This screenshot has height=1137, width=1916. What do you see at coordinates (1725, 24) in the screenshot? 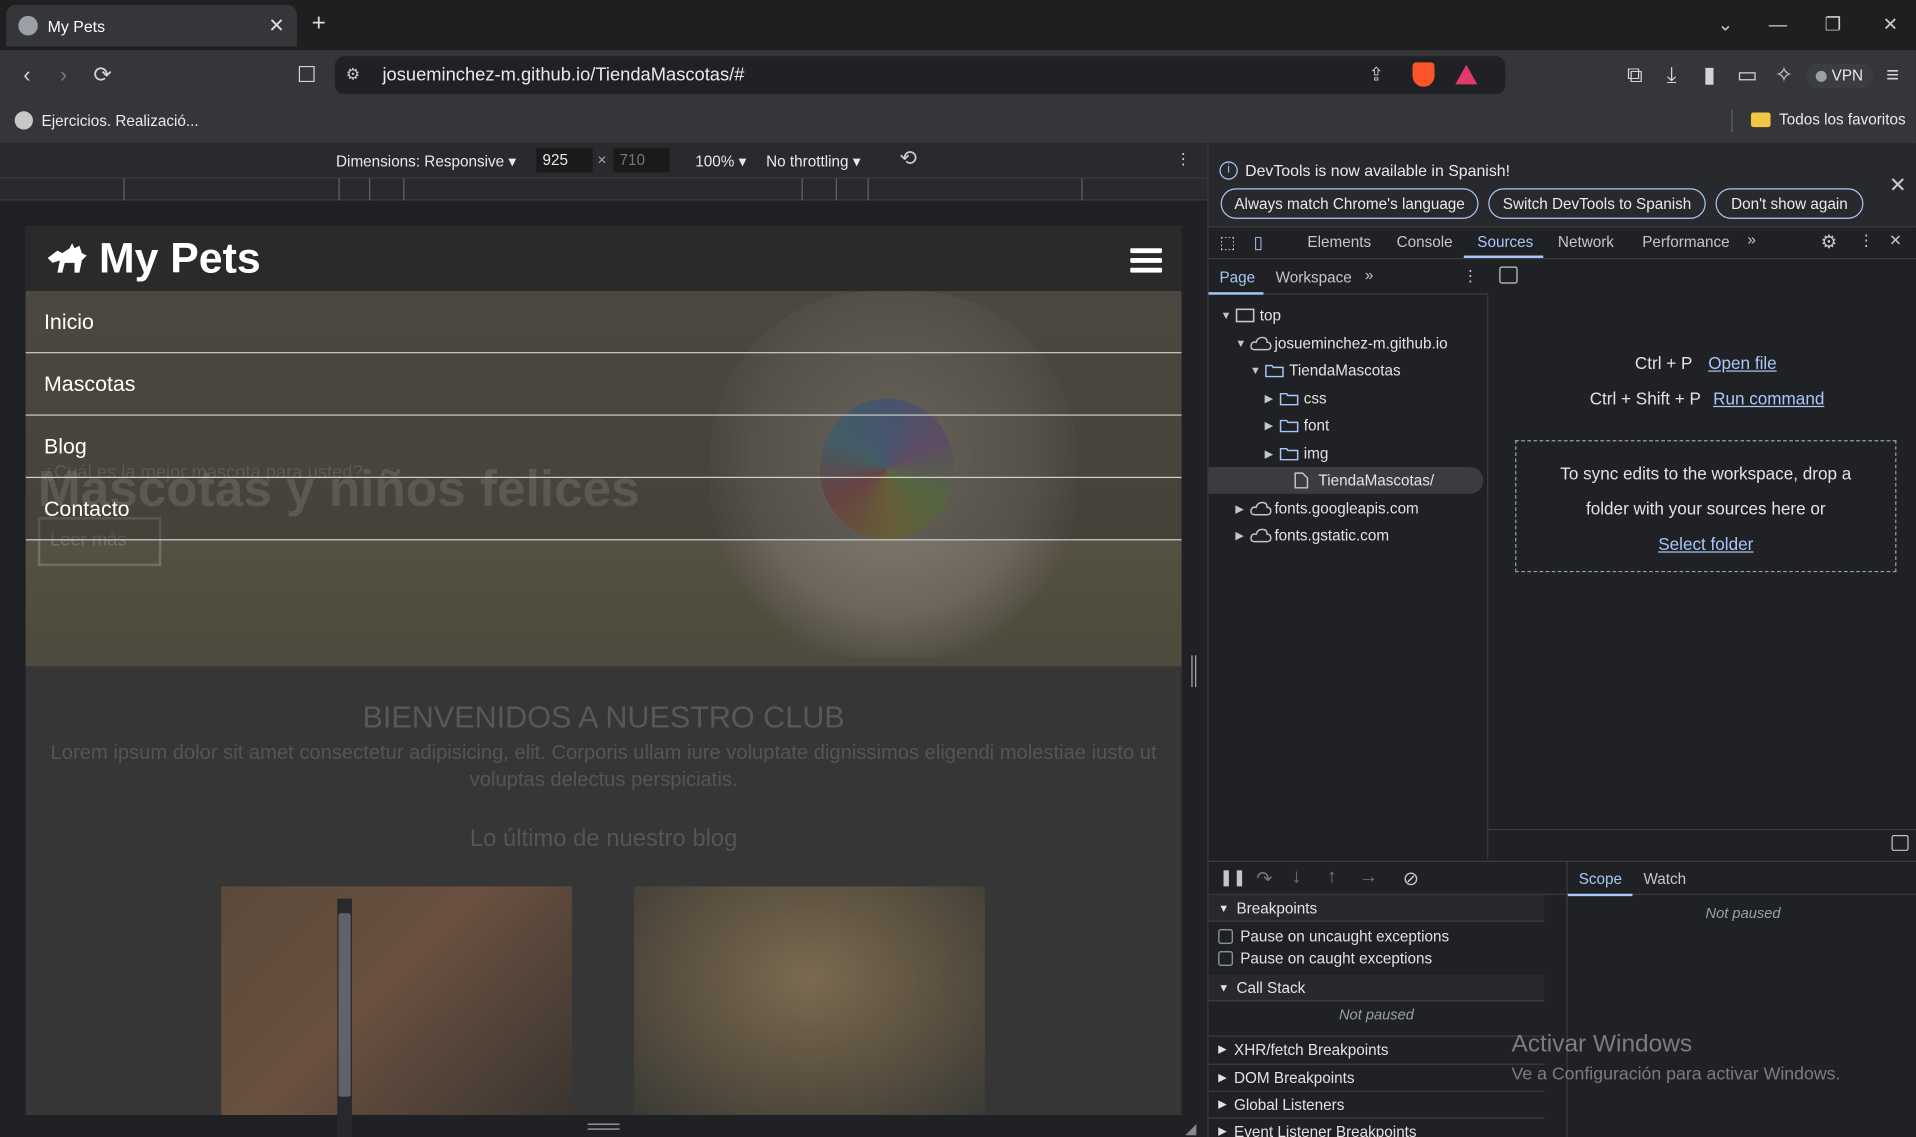
I see `tab-search-icon: ⌄` at bounding box center [1725, 24].